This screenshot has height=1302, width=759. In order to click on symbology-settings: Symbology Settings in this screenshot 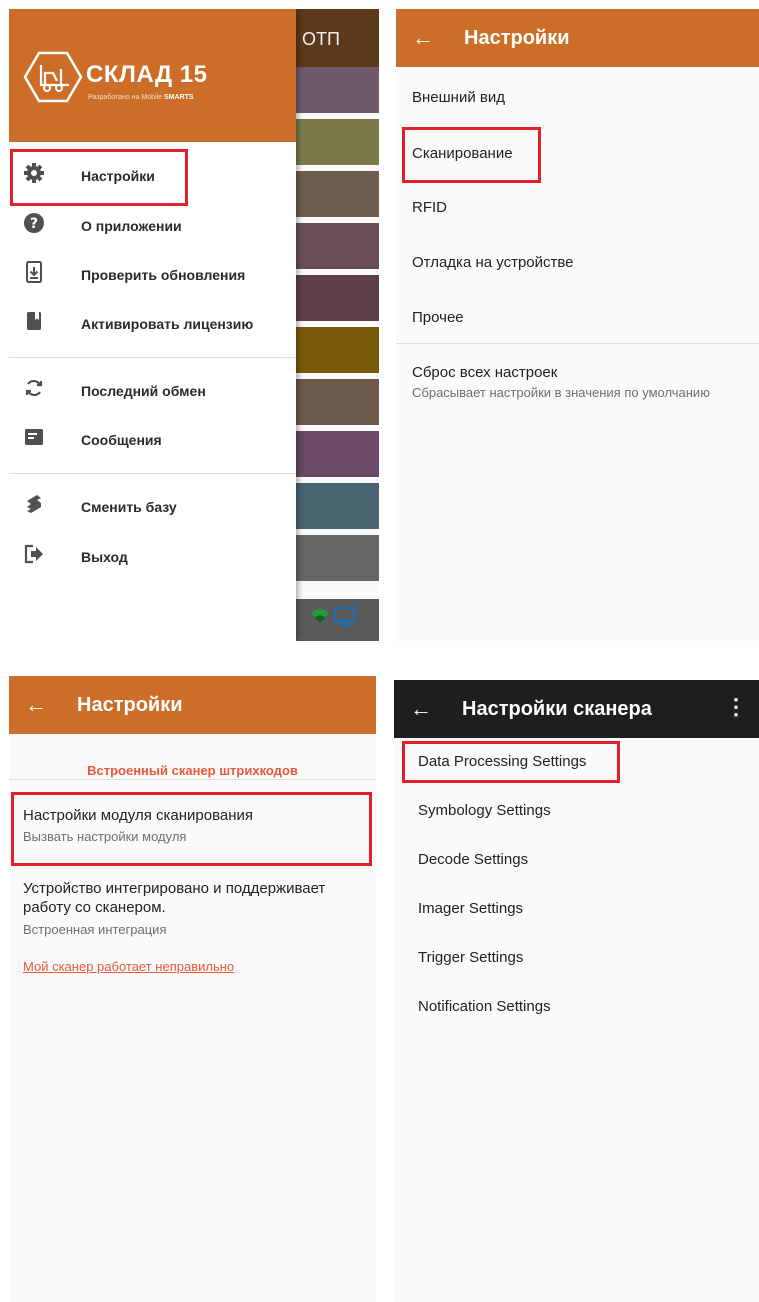, I will do `click(484, 810)`.